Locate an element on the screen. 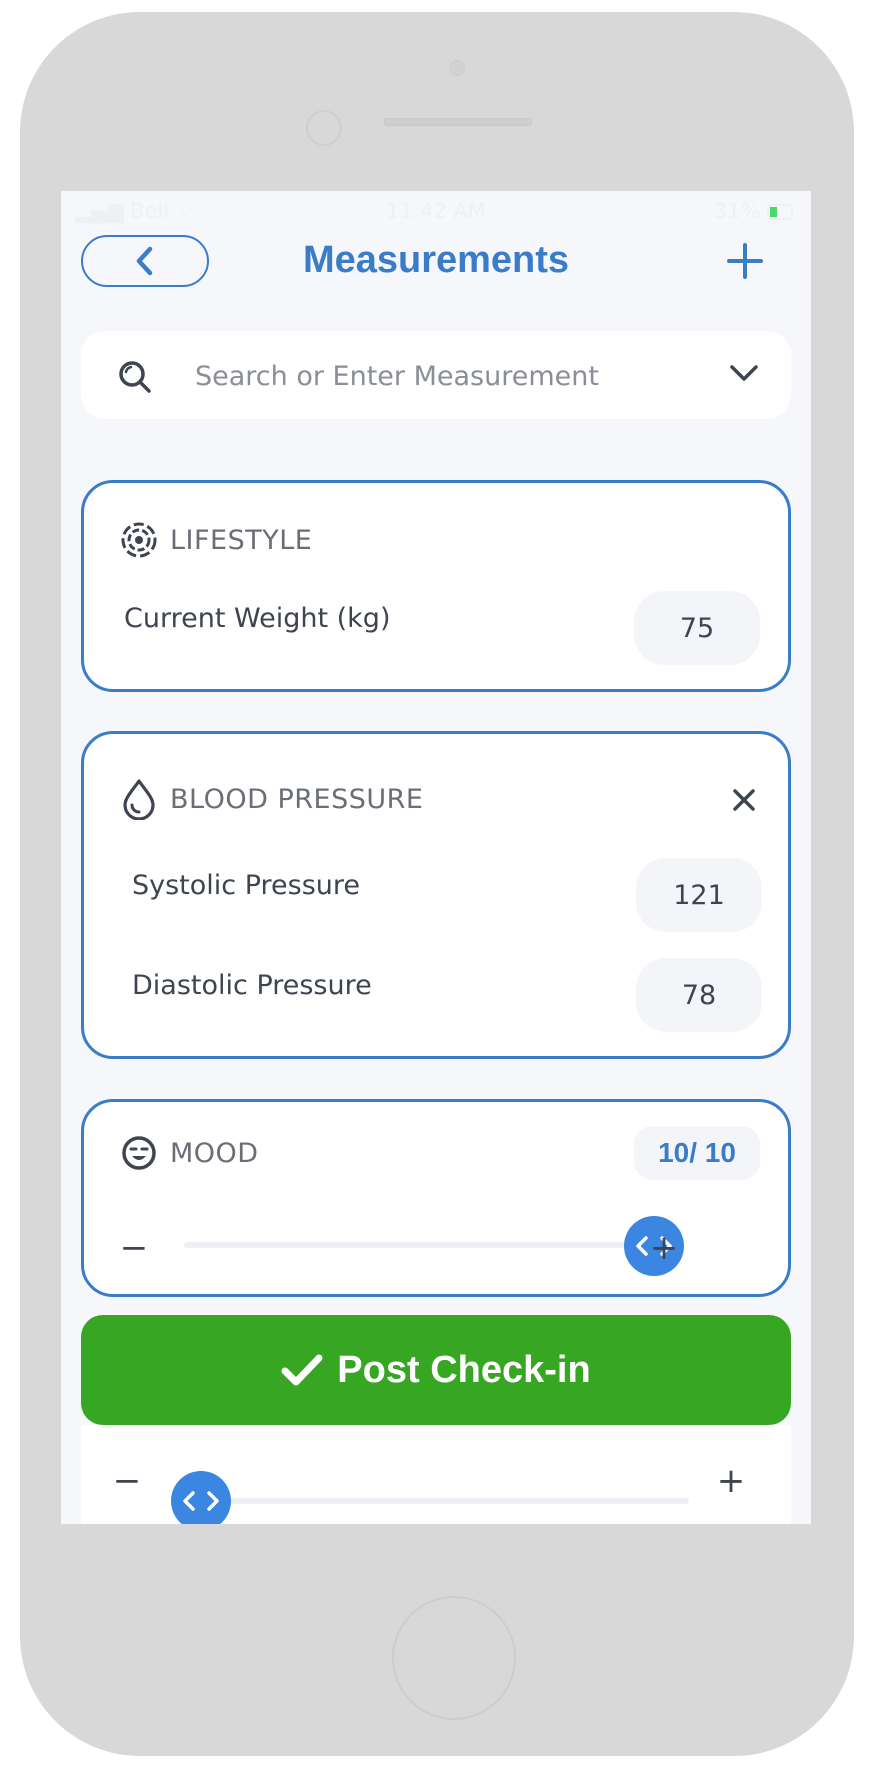  mood-slider-track is located at coordinates (414, 1245).